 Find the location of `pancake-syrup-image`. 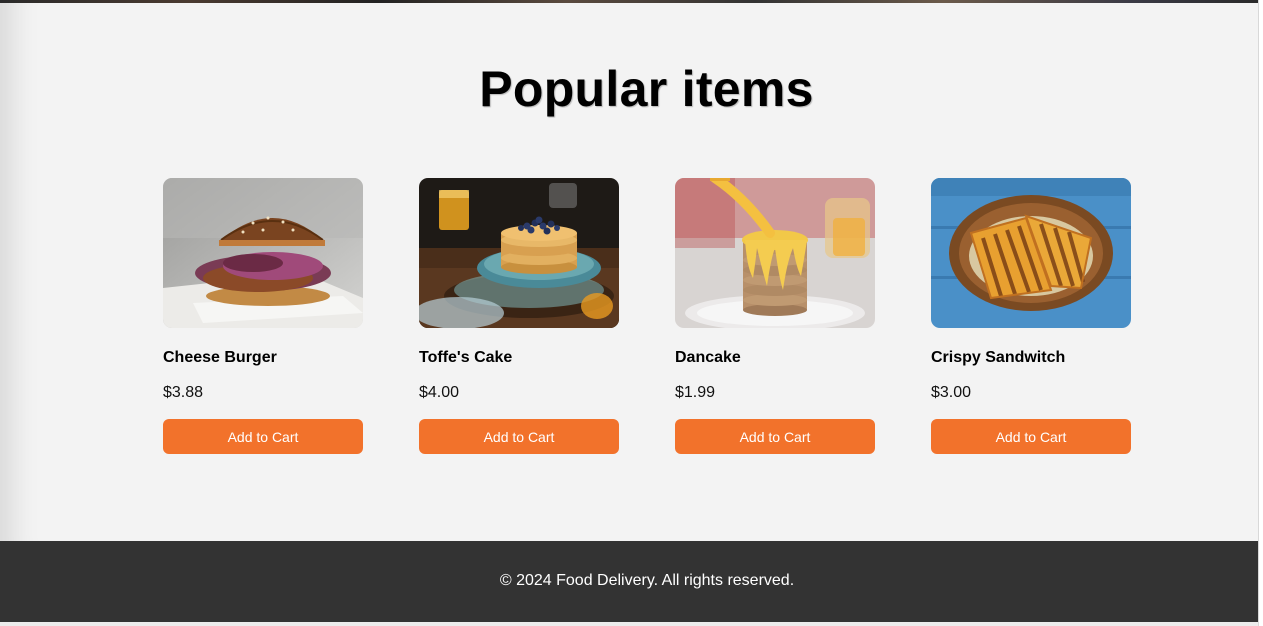

pancake-syrup-image is located at coordinates (775, 253).